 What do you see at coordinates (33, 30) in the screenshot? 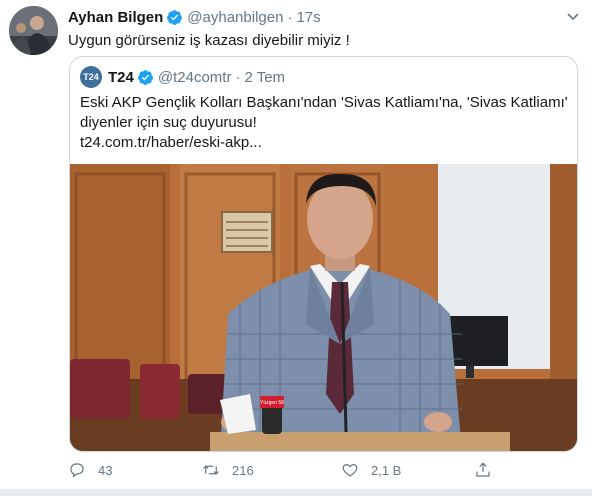
I see `avatar` at bounding box center [33, 30].